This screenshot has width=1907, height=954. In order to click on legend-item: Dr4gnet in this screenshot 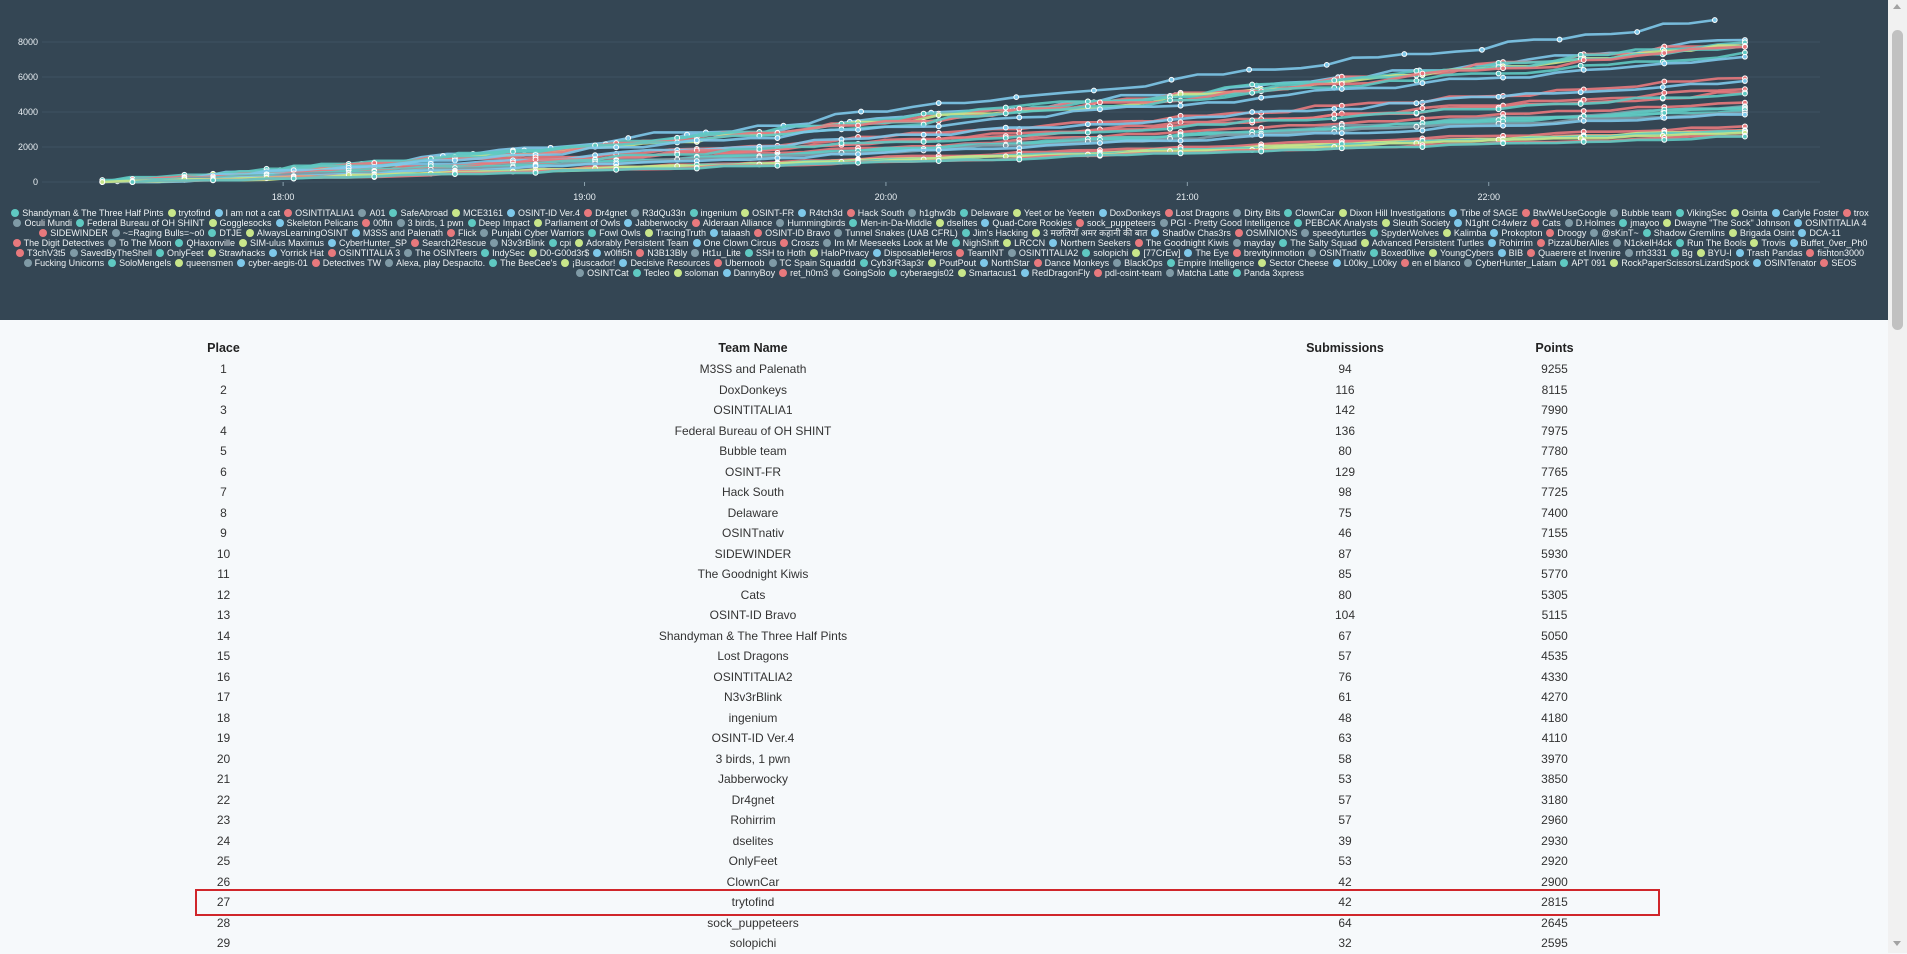, I will do `click(605, 213)`.